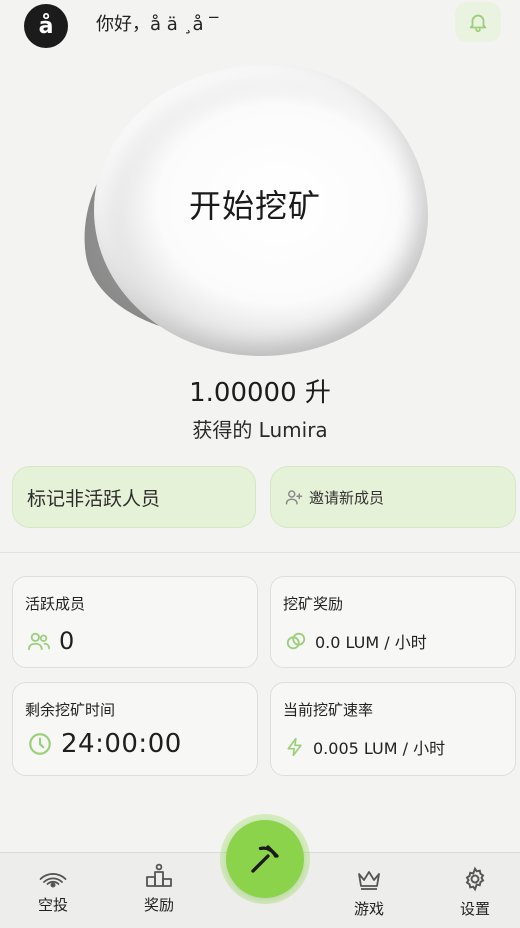  I want to click on greeting-text: 你好，å ä ¸å ‾, so click(157, 24).